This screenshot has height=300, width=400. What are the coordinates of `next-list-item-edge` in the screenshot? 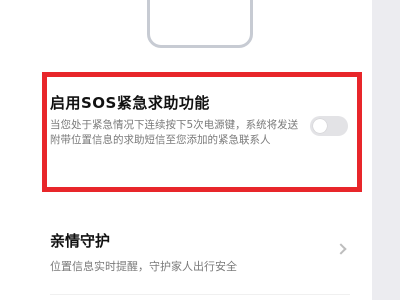 It's located at (200, 297).